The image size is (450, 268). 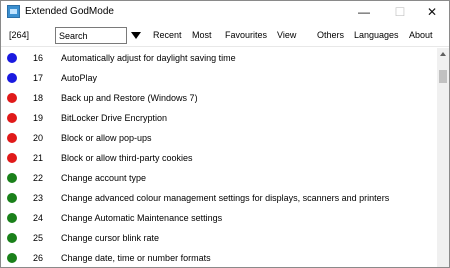 What do you see at coordinates (443, 76) in the screenshot?
I see `scroll-thumb` at bounding box center [443, 76].